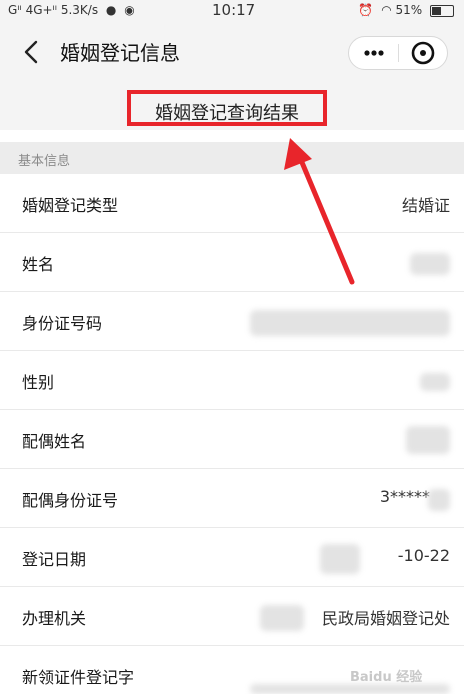  I want to click on row-value: 3*****, so click(404, 496).